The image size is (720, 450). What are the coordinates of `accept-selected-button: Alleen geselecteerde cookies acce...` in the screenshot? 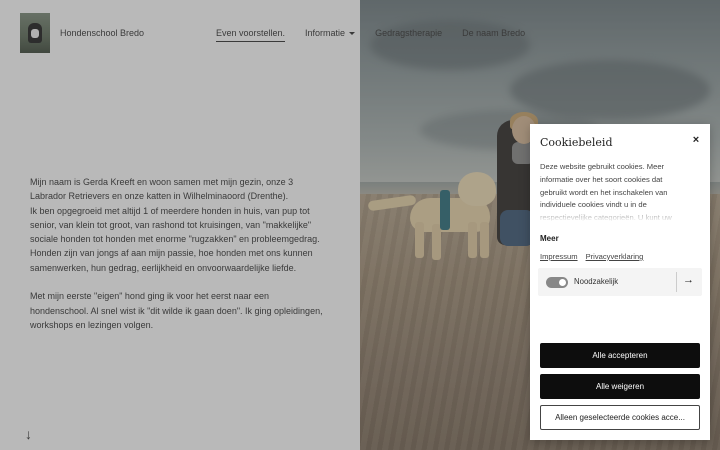 It's located at (620, 417).